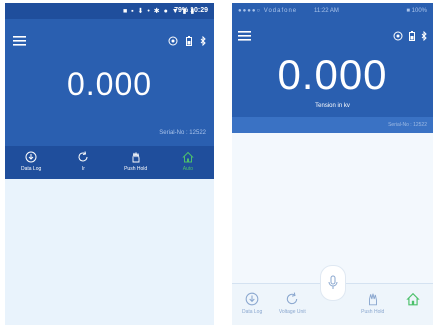 The height and width of the screenshot is (327, 435). What do you see at coordinates (332, 106) in the screenshot?
I see `measurement-caption: Tension in kv` at bounding box center [332, 106].